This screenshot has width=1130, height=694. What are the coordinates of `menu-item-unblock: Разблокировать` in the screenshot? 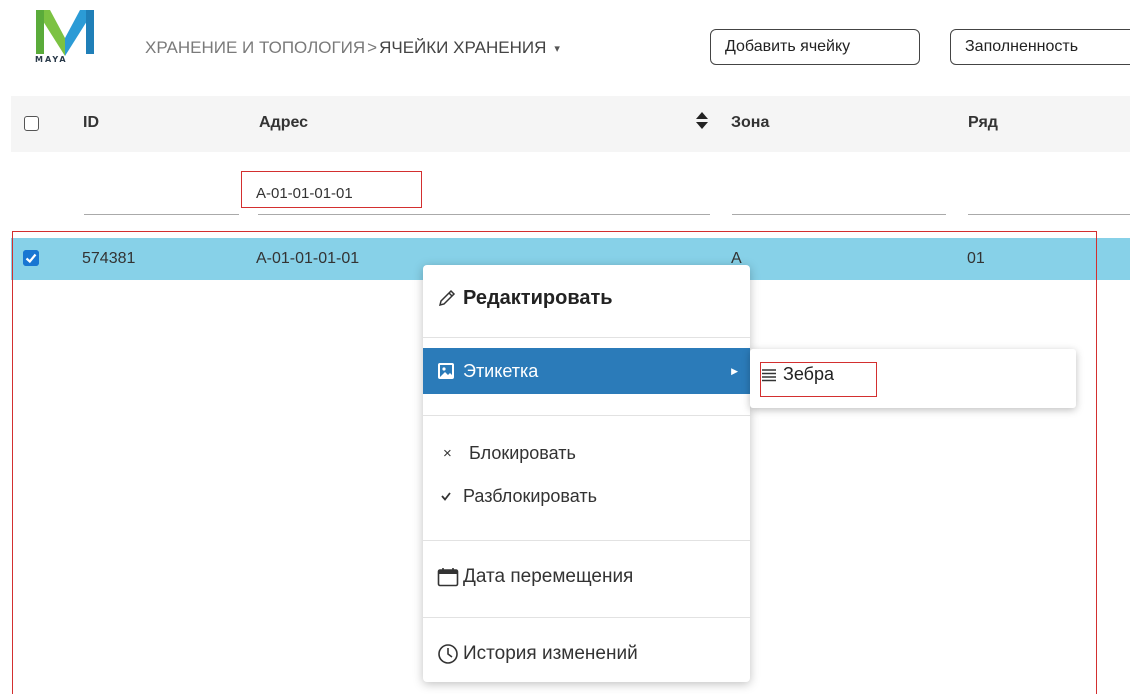 It's located at (586, 496).